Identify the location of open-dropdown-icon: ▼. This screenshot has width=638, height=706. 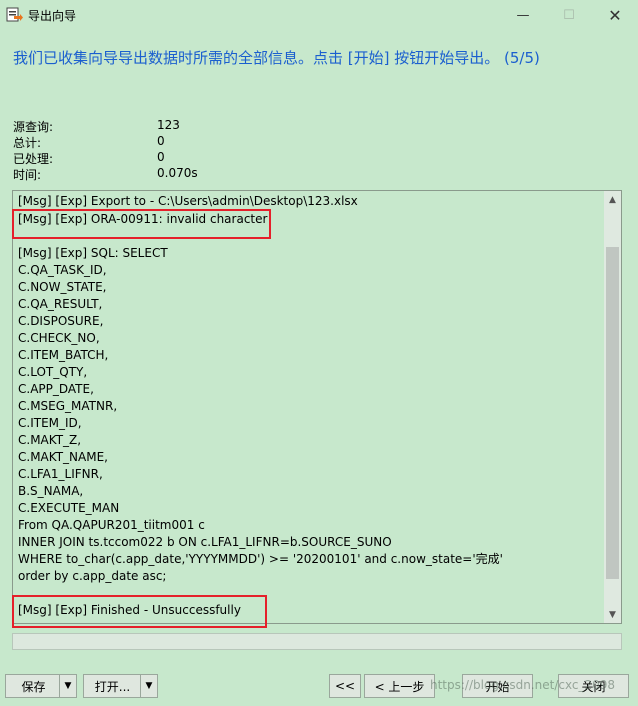
(149, 686).